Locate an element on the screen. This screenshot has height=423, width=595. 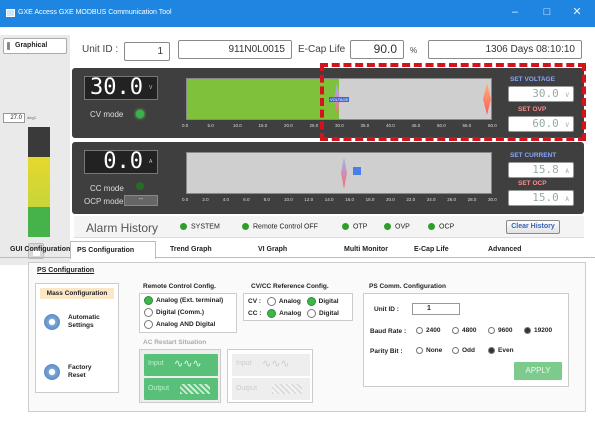
axis-tick-label: 14.0 is located at coordinates (329, 199).